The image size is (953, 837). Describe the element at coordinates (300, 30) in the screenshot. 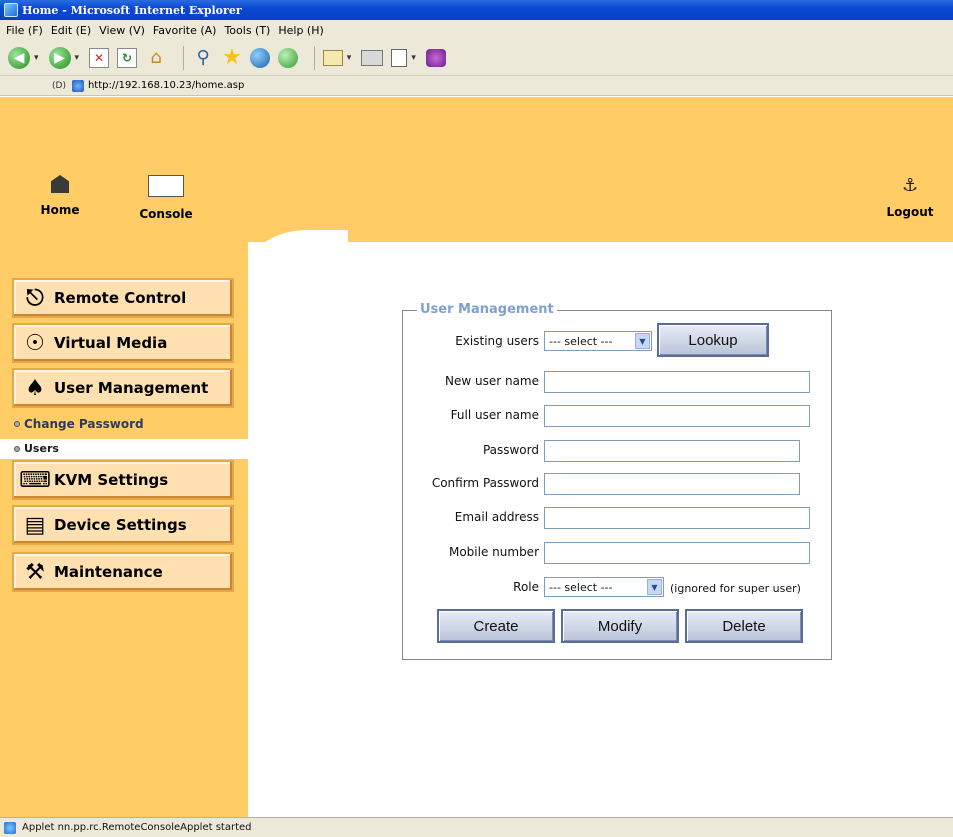

I see `menu-help: Help (H)` at that location.